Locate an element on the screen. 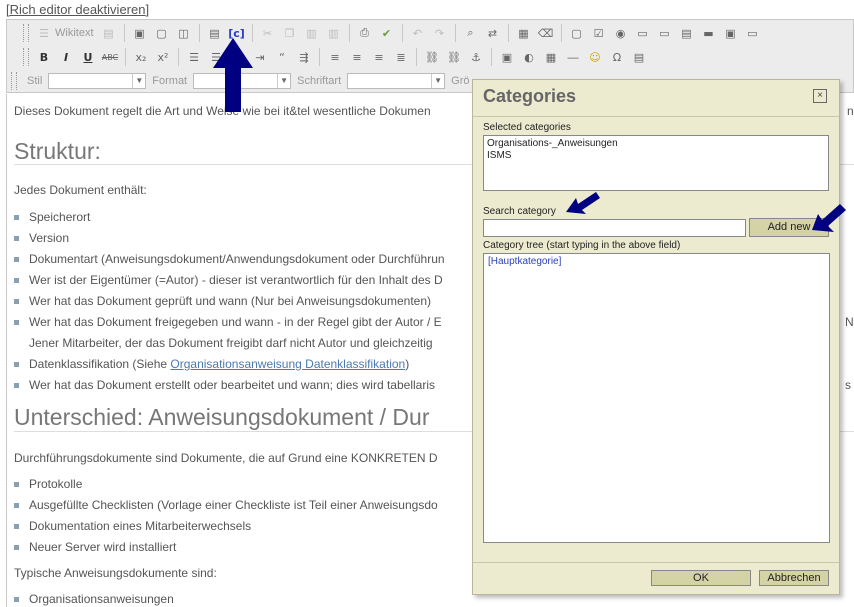  undo-icon: ↶ is located at coordinates (418, 33).